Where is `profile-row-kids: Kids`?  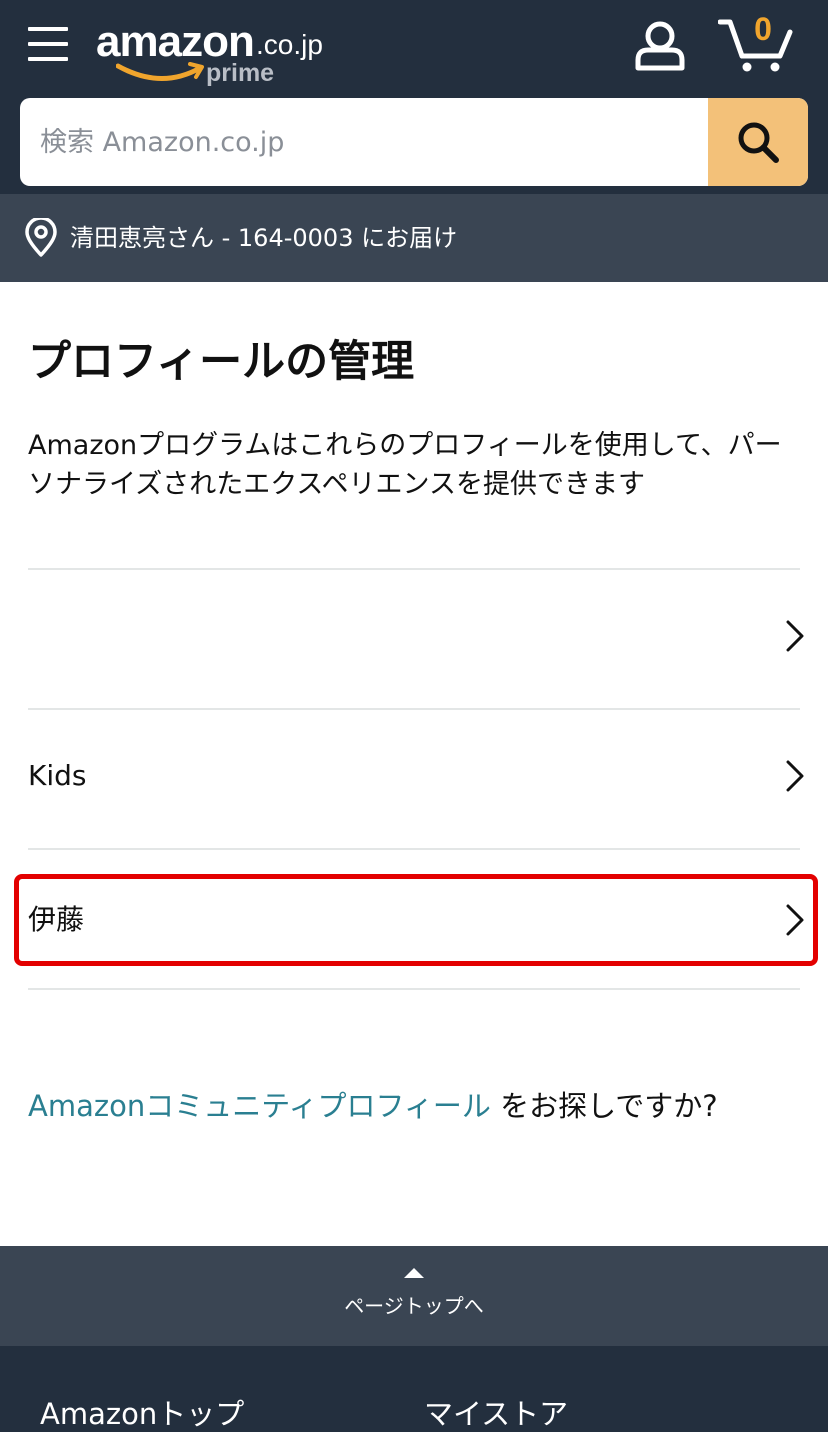
profile-row-kids: Kids is located at coordinates (416, 776).